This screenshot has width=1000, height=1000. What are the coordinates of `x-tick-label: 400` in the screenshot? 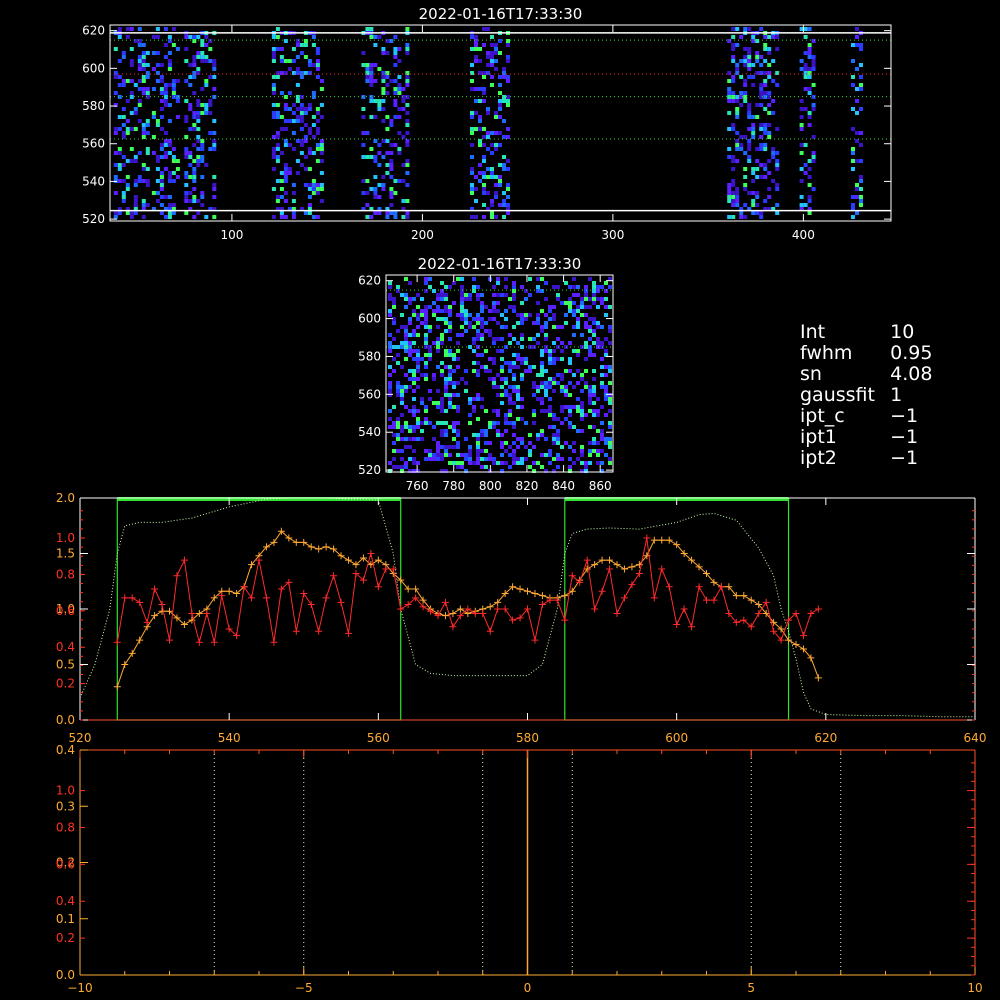 It's located at (803, 235).